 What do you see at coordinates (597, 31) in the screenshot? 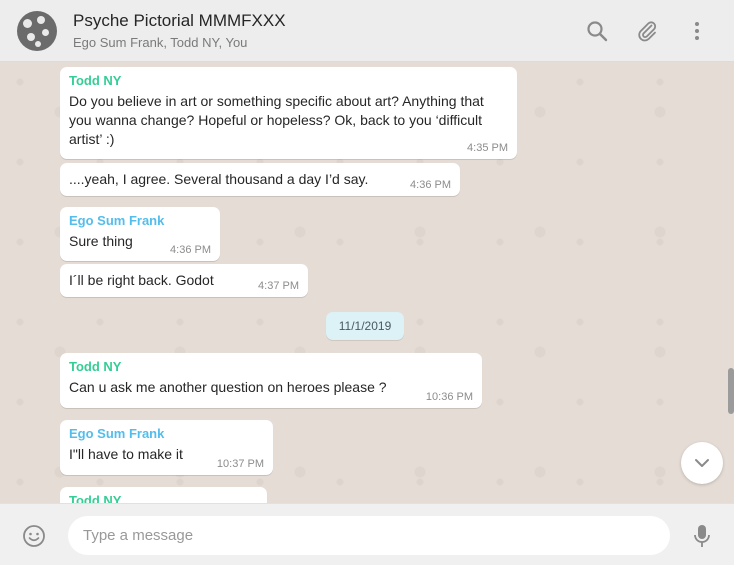
I see `search-icon` at bounding box center [597, 31].